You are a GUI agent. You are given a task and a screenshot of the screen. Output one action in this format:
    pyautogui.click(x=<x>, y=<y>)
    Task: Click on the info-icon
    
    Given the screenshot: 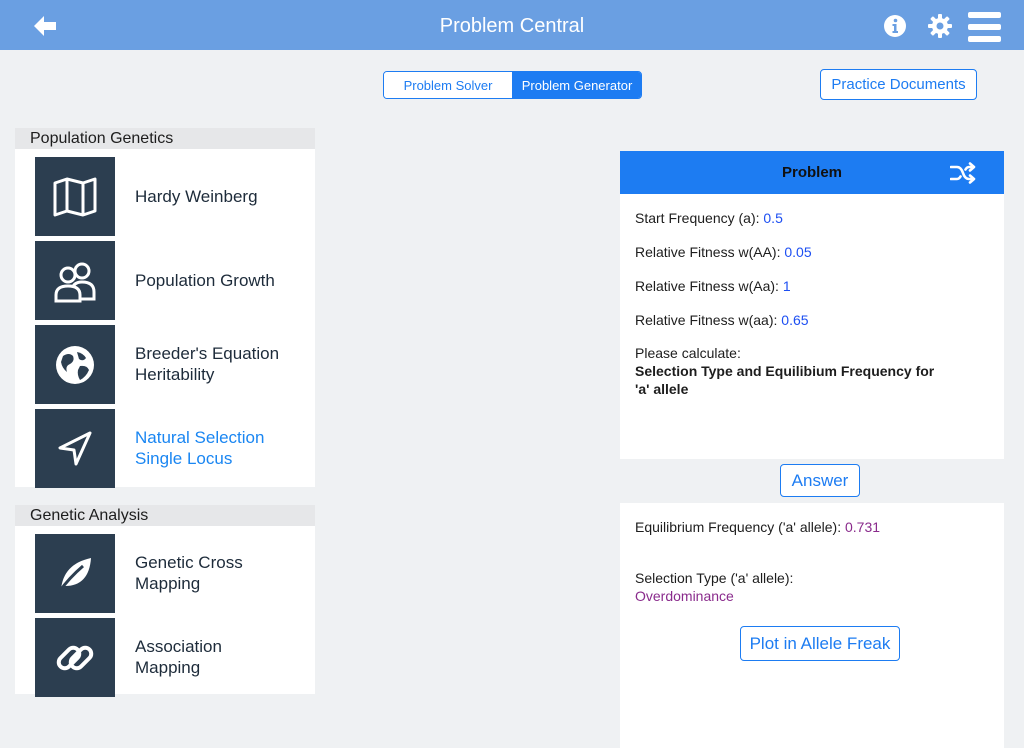 What is the action you would take?
    pyautogui.click(x=895, y=26)
    